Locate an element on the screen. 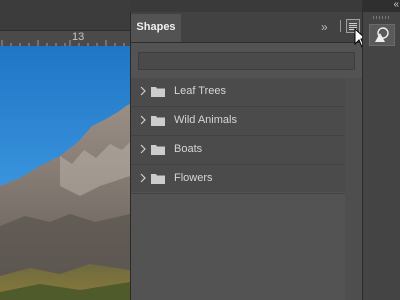  dock-collapse-bar: « is located at coordinates (381, 6).